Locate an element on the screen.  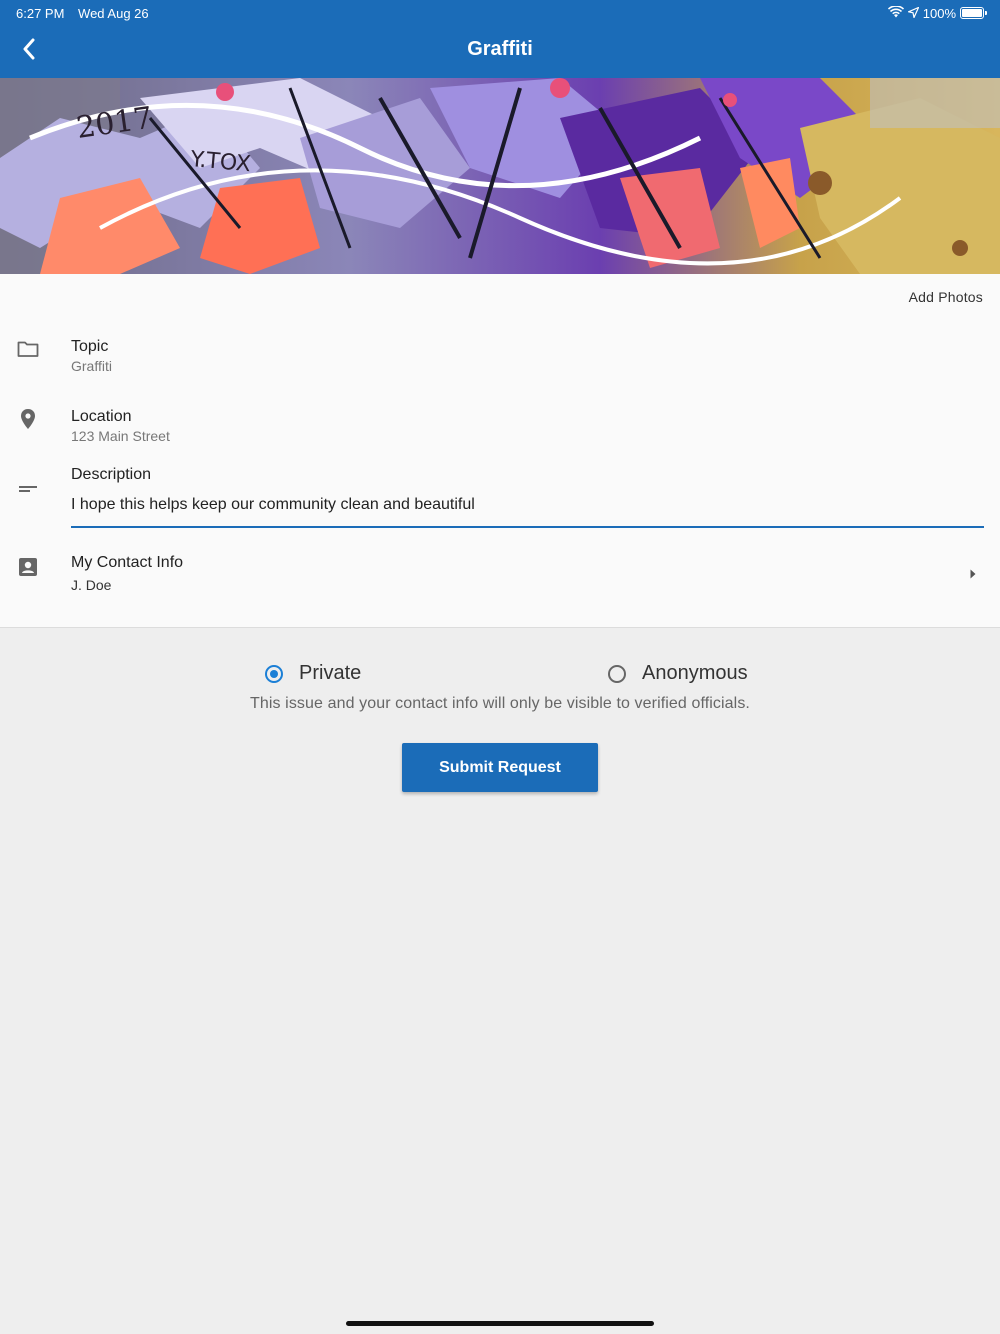
visibility-options: Private Anonymous is located at coordinates (500, 675).